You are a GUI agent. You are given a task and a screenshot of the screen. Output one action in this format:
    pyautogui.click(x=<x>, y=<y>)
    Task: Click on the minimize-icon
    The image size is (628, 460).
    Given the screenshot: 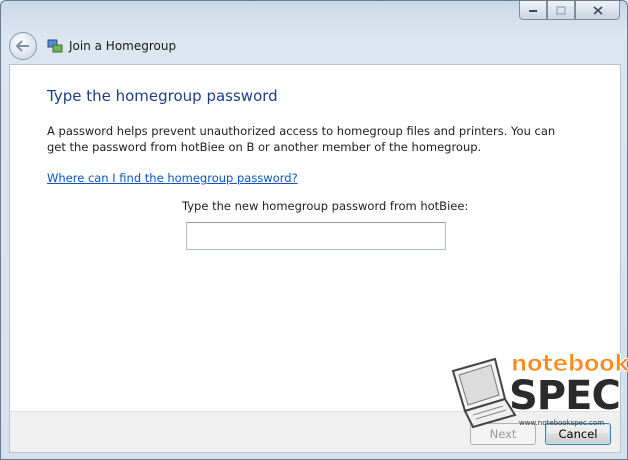 What is the action you would take?
    pyautogui.click(x=533, y=11)
    